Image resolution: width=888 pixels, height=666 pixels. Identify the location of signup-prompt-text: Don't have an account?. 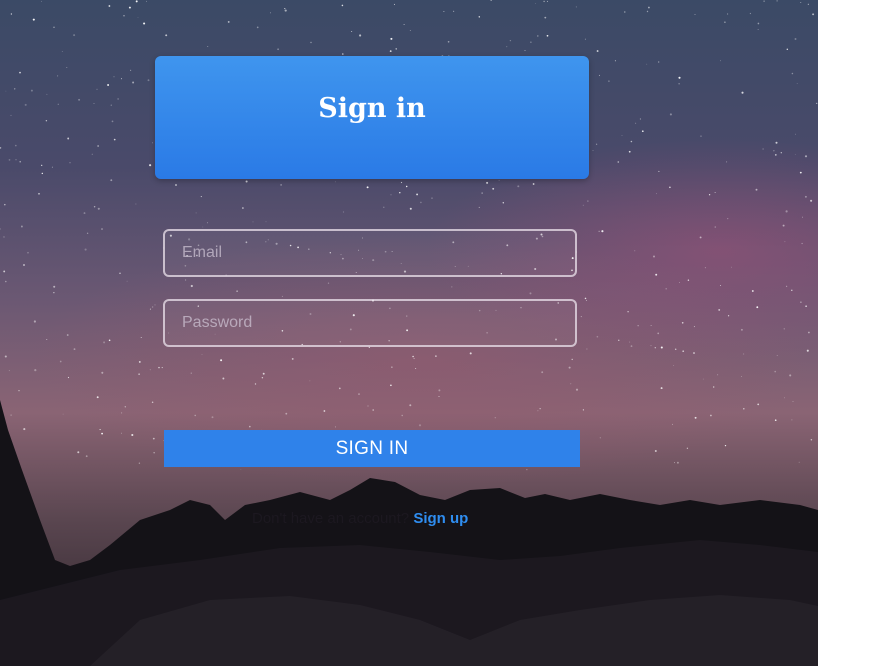
(331, 518).